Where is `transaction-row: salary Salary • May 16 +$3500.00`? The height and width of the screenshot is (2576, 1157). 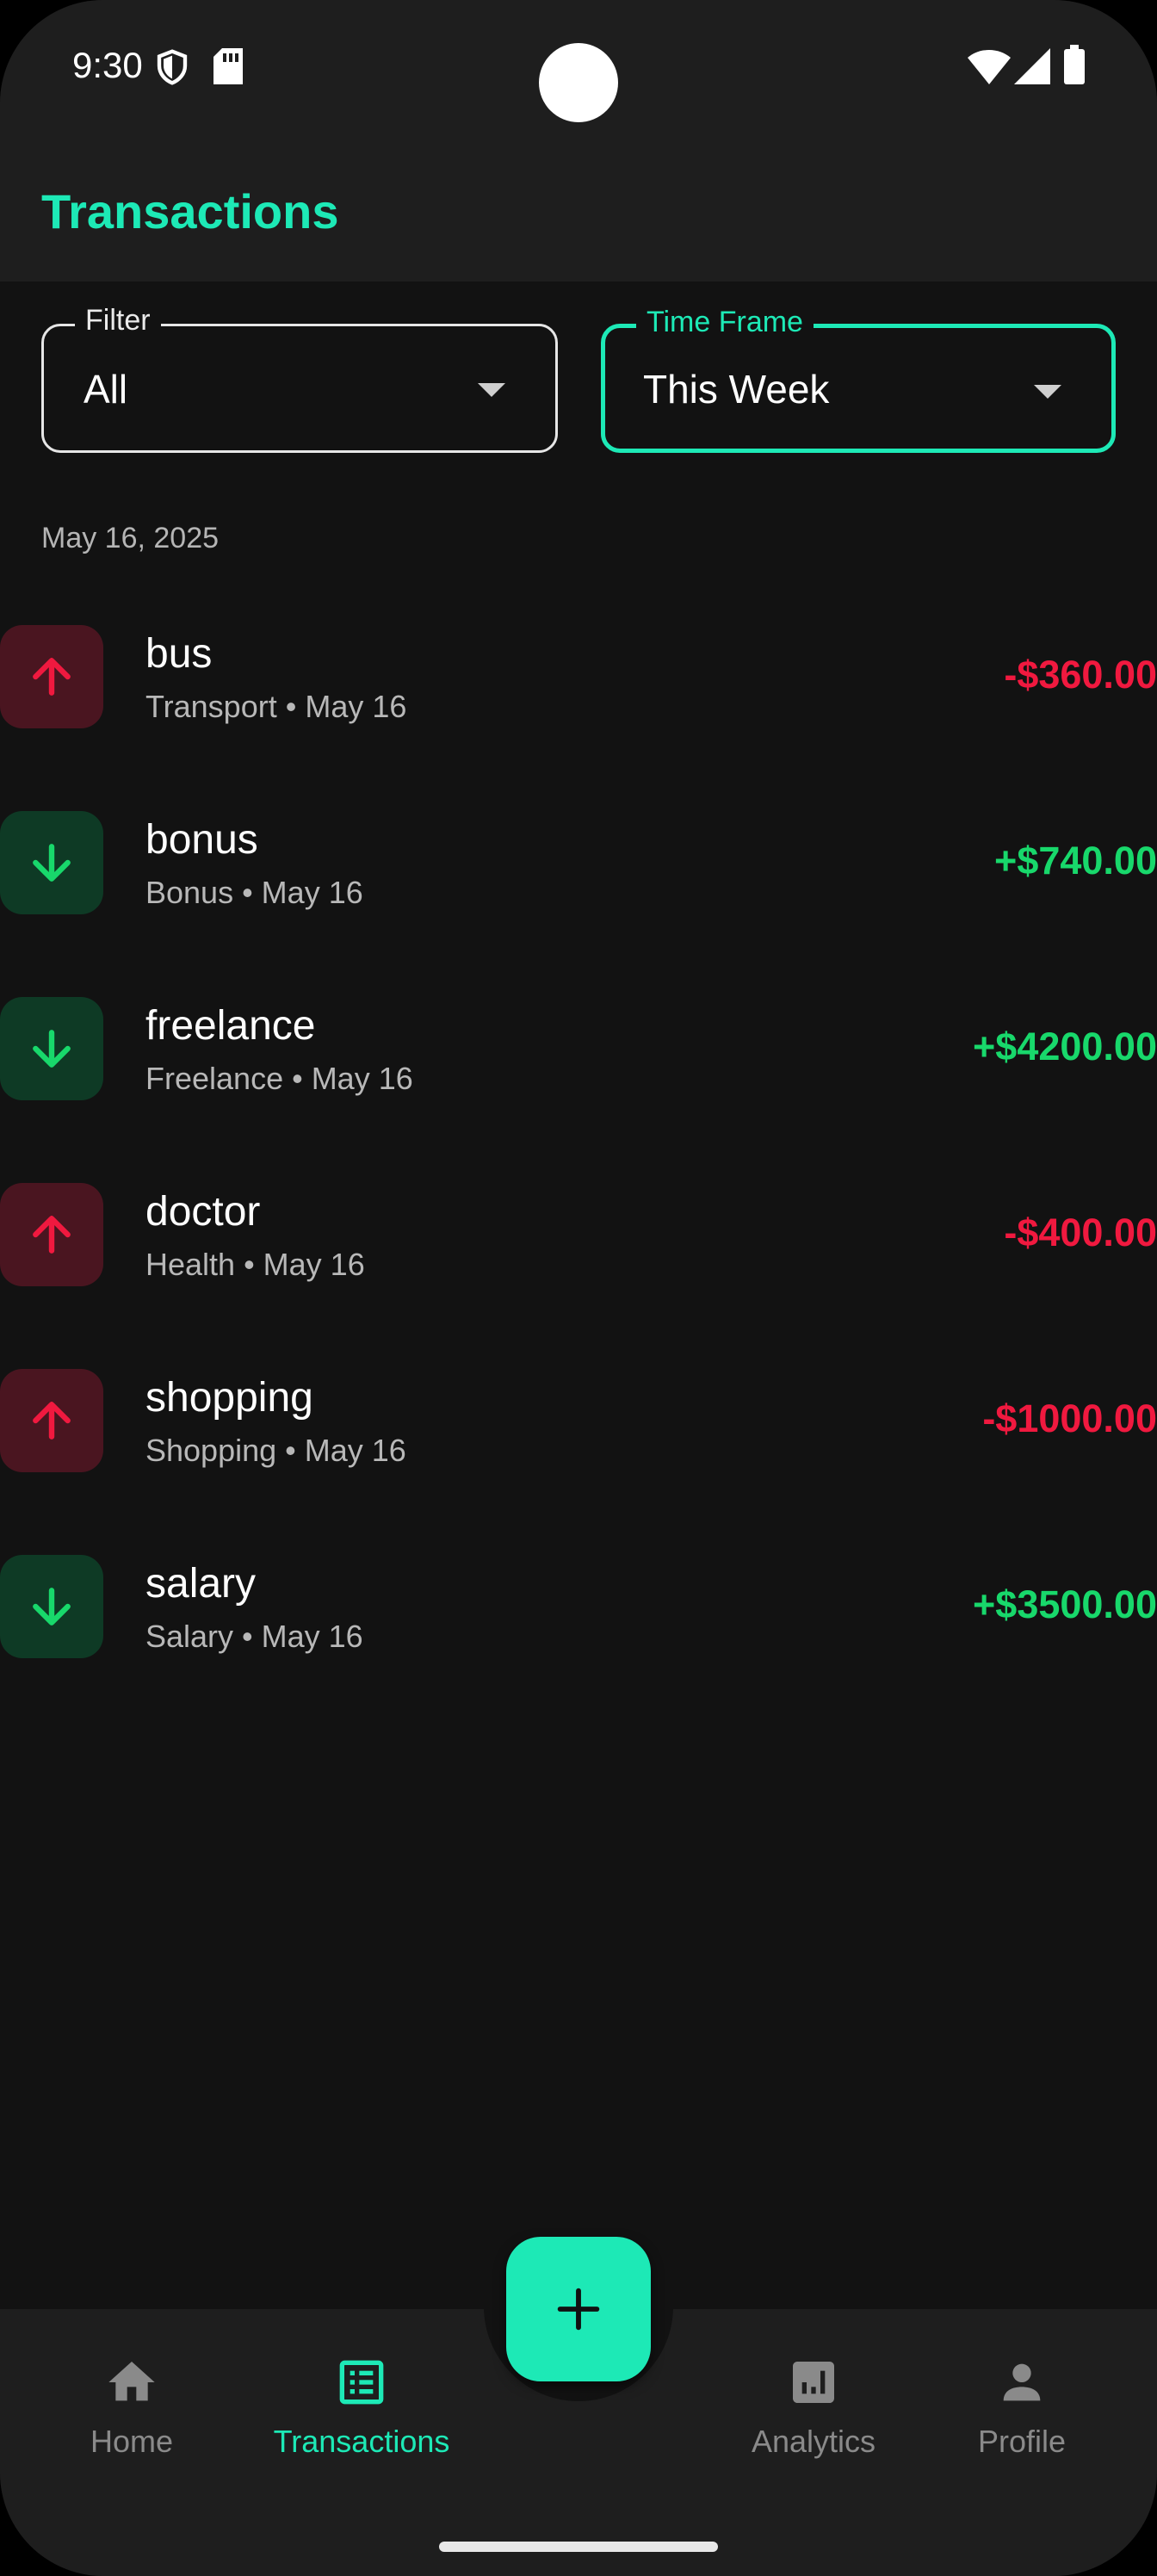
transaction-row: salary Salary • May 16 +$3500.00 is located at coordinates (579, 1615).